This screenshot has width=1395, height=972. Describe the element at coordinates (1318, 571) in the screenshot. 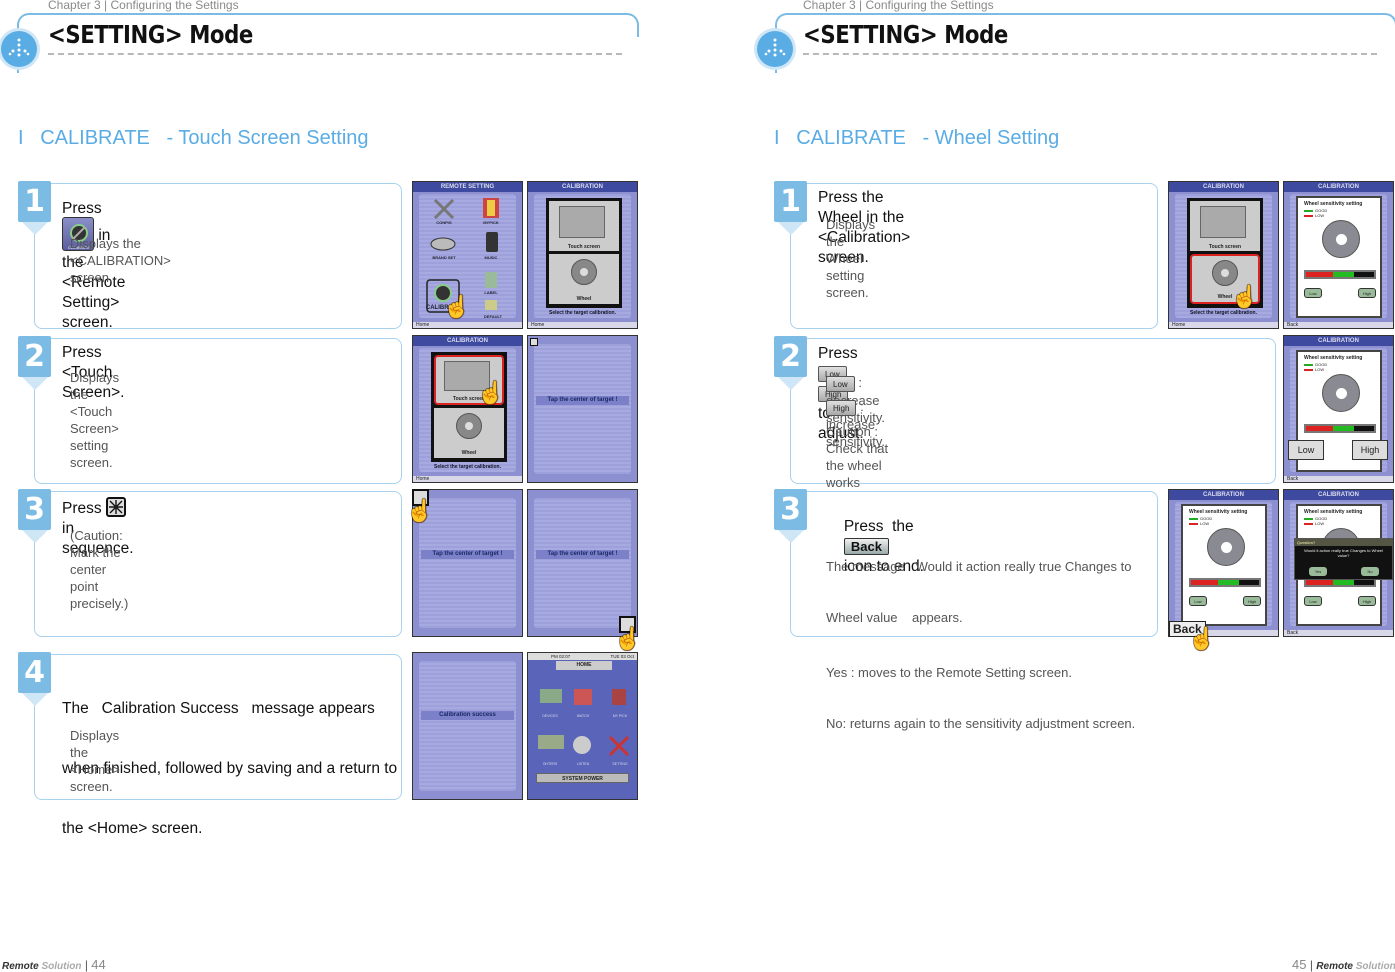

I see `yes-button: Yes` at that location.